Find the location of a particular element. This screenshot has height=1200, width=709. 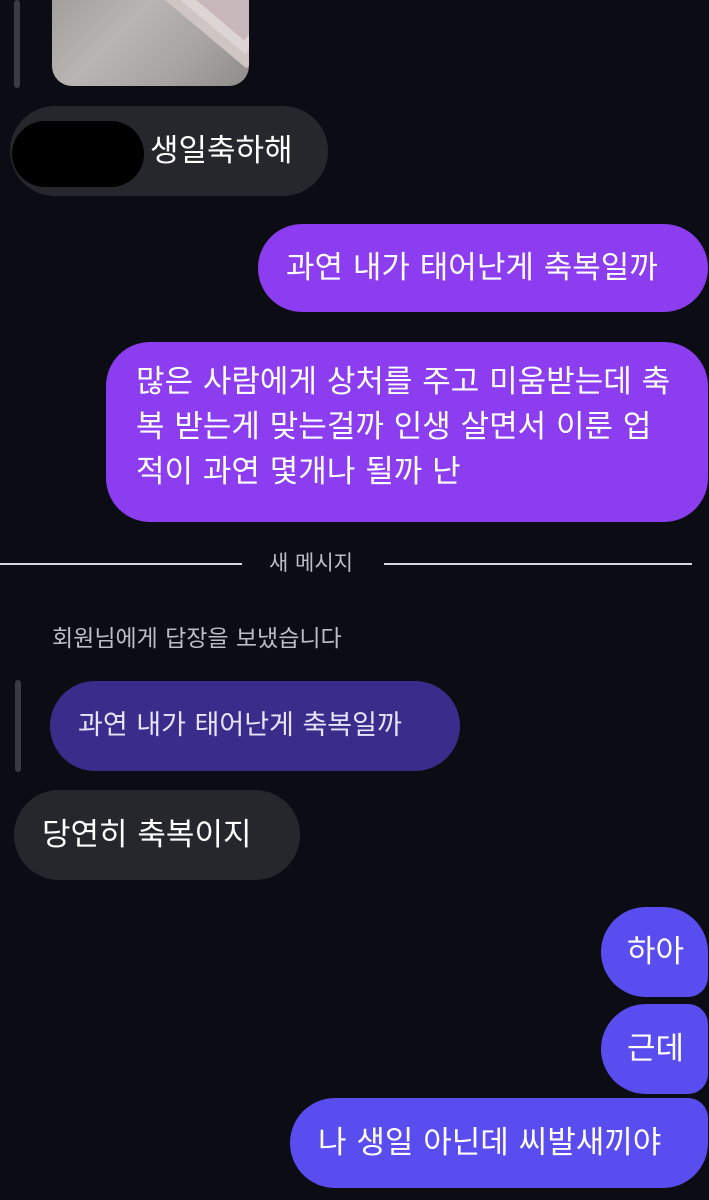

sent-message-sigh: 하아 is located at coordinates (654, 952).